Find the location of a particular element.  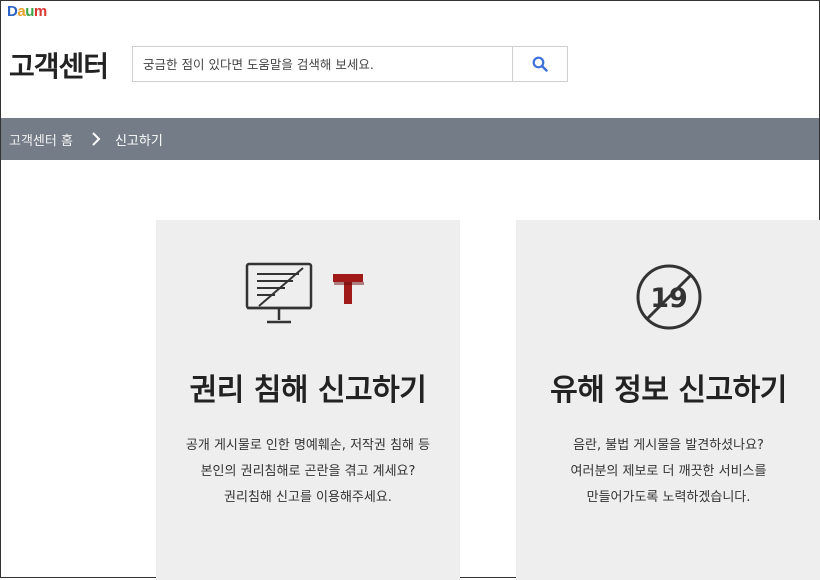

page-title: 고객센터 is located at coordinates (59, 65).